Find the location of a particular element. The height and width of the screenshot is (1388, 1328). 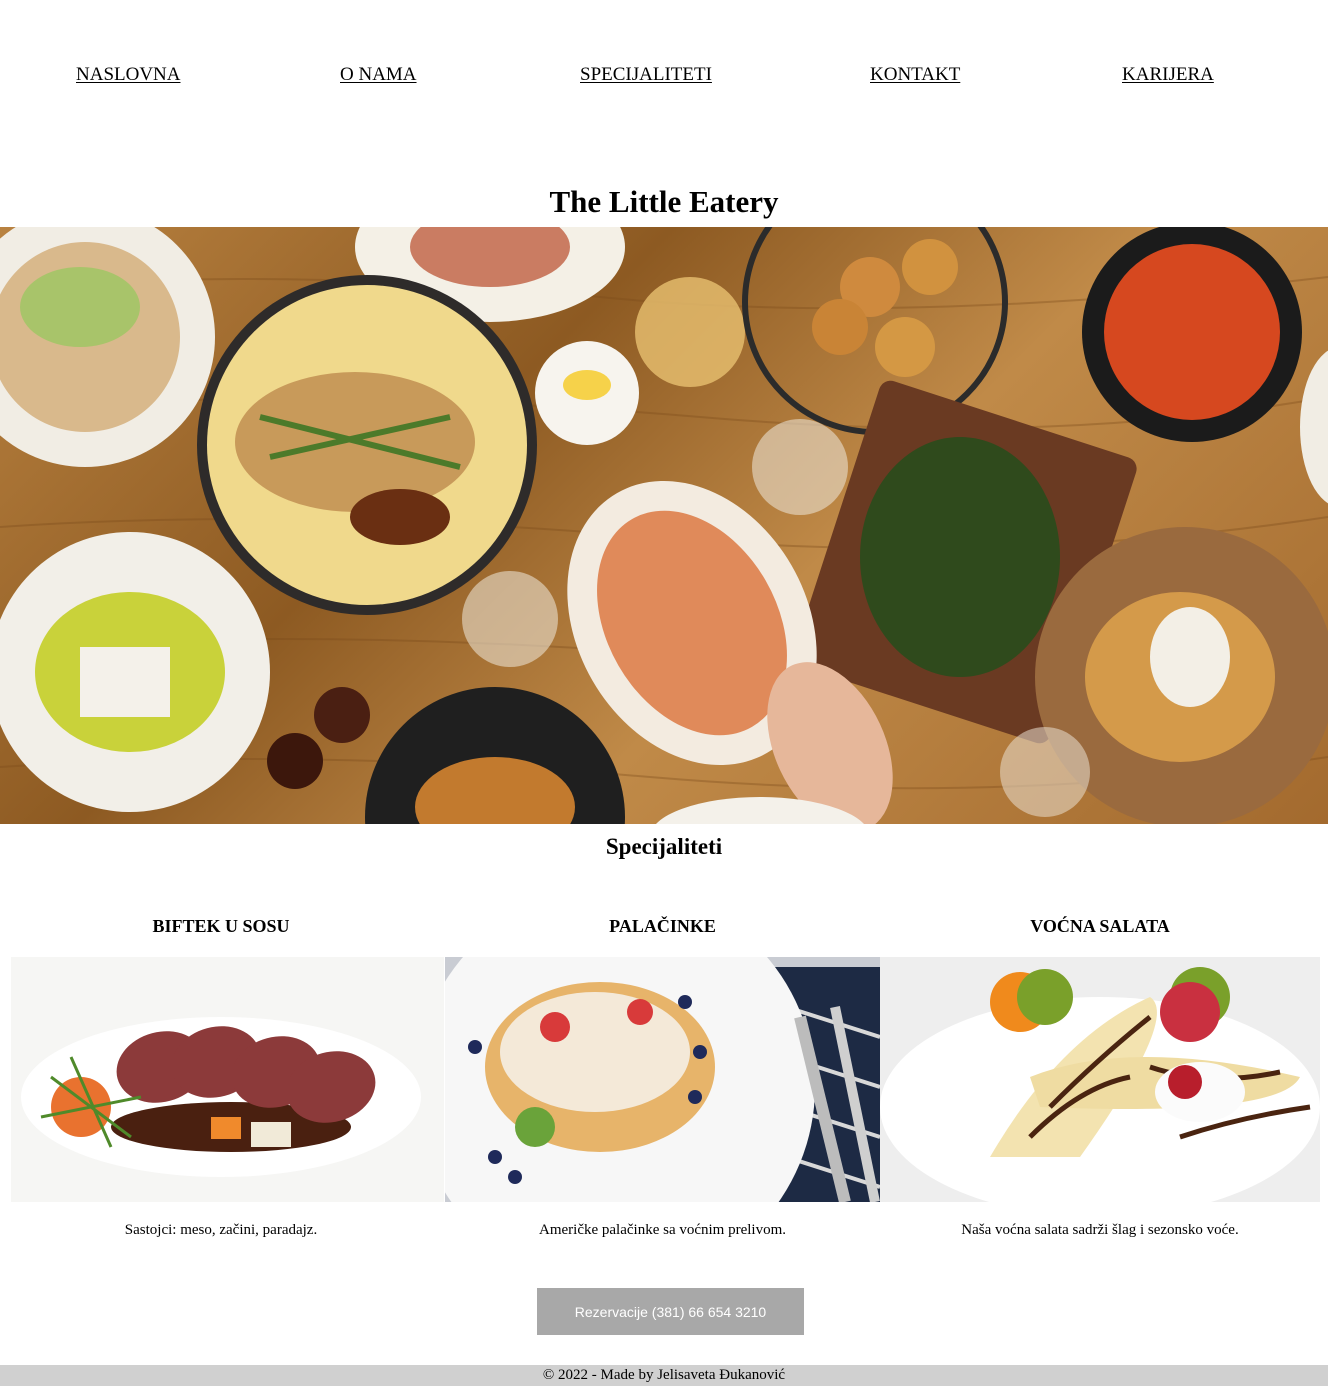

special-photo-pancakes is located at coordinates (662, 1079).